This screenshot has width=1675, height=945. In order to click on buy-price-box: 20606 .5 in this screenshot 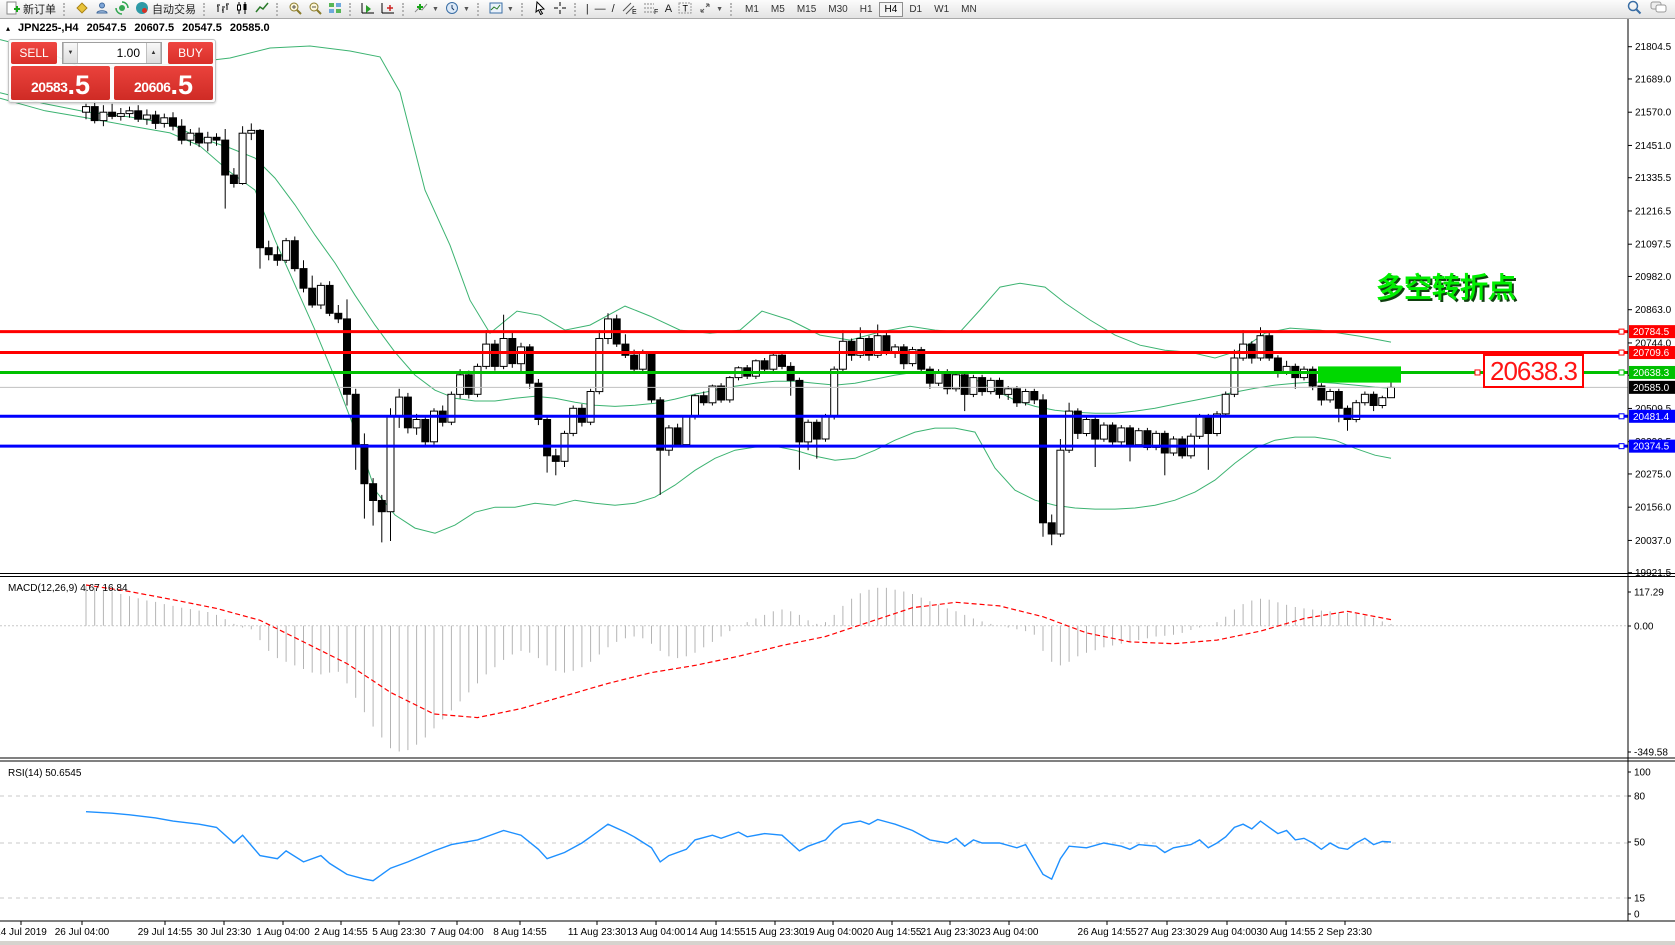, I will do `click(163, 83)`.